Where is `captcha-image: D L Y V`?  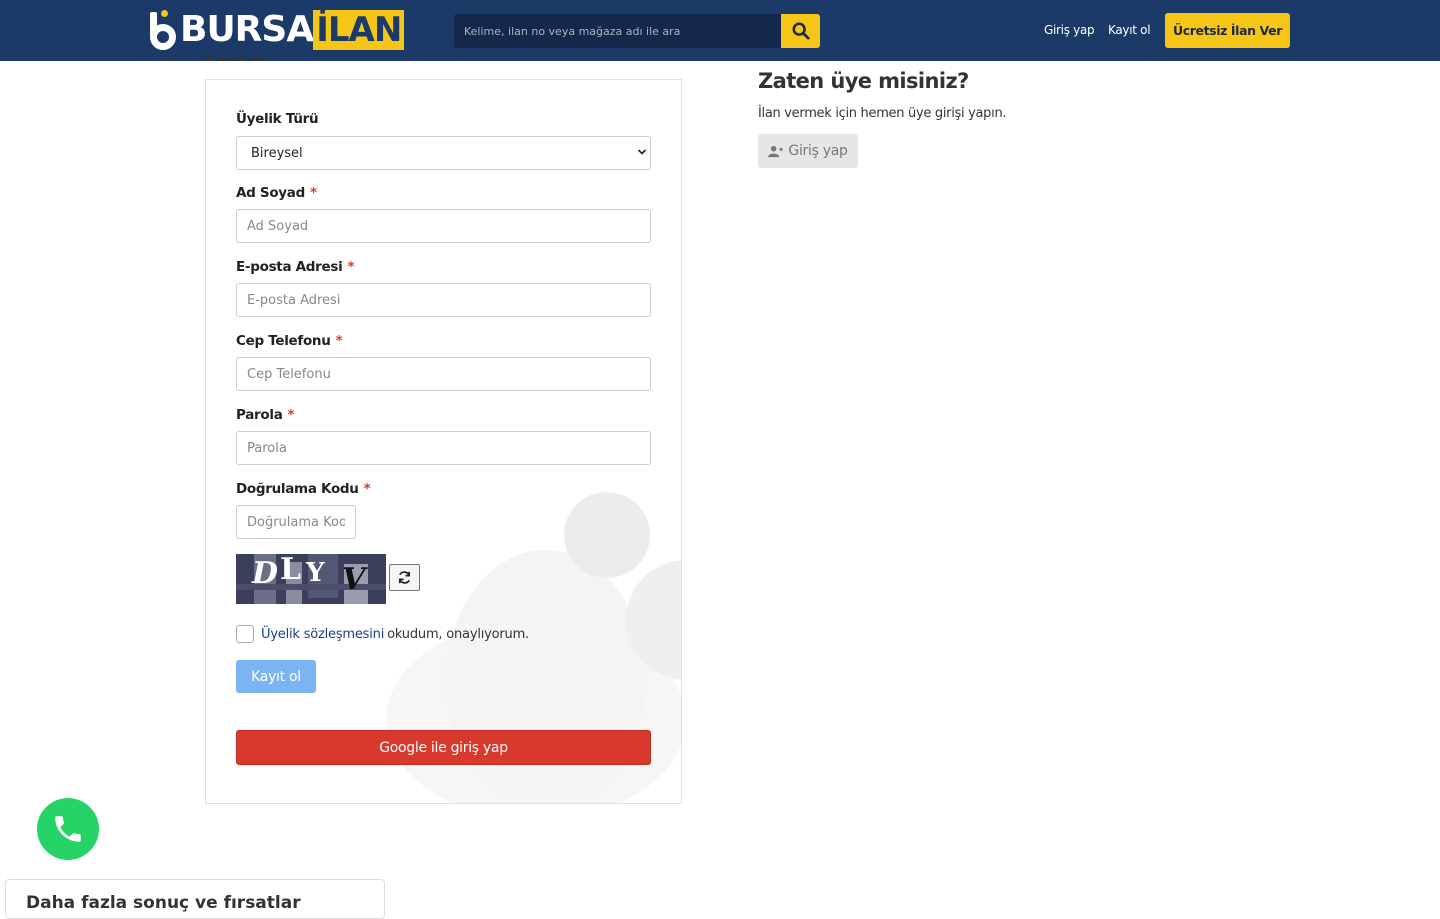 captcha-image: D L Y V is located at coordinates (311, 579).